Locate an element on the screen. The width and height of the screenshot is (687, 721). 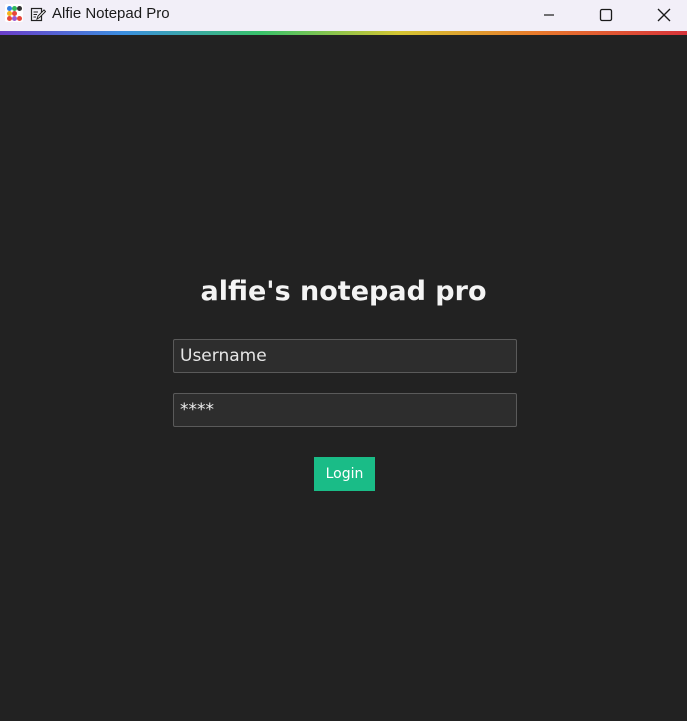
login-button: Login is located at coordinates (344, 474).